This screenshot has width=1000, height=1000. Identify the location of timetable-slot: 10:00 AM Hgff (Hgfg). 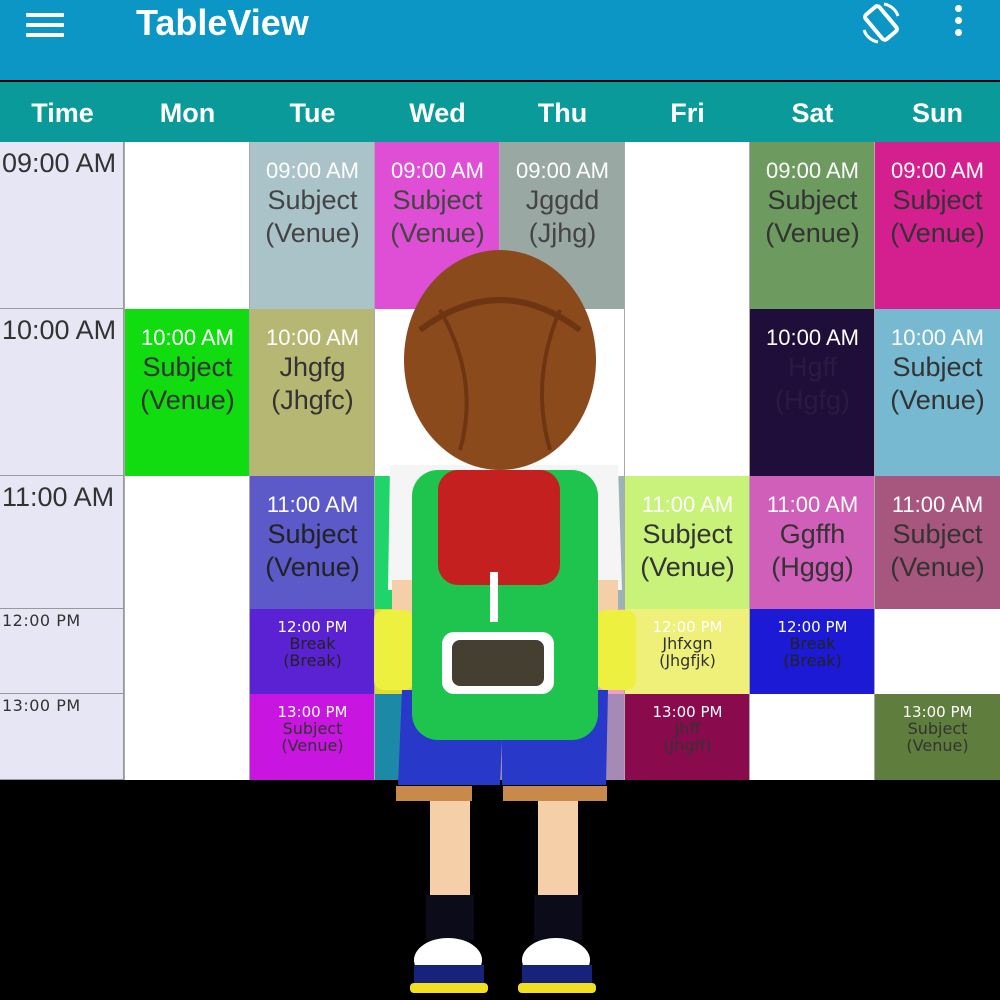
(812, 392).